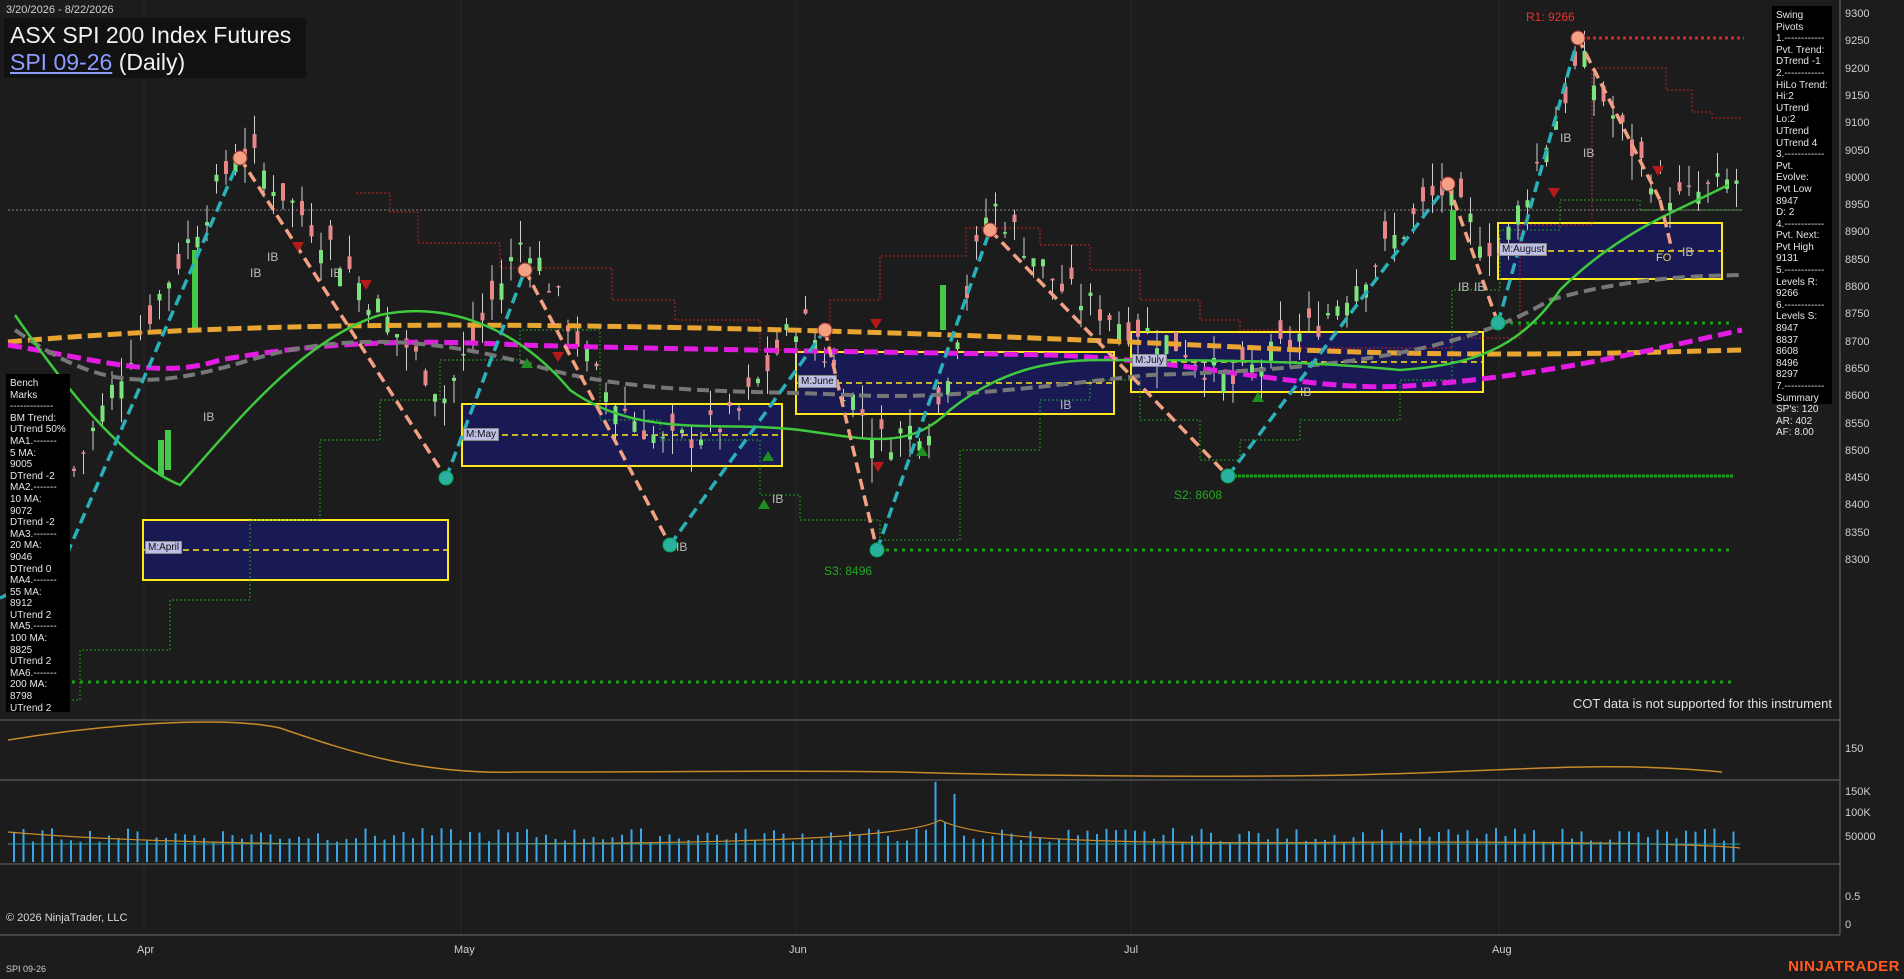  What do you see at coordinates (152, 62) in the screenshot?
I see `interval-label: (Daily)` at bounding box center [152, 62].